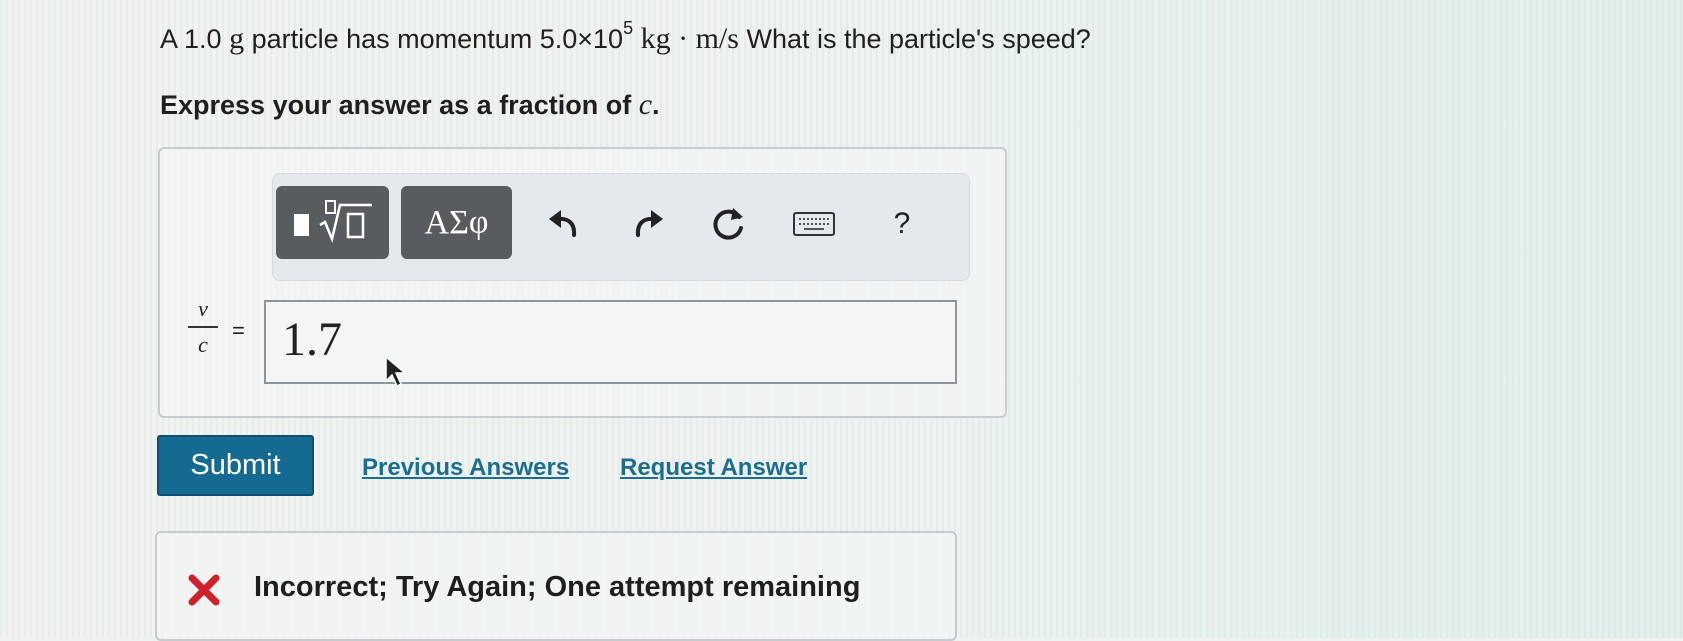 The image size is (1683, 641). Describe the element at coordinates (610, 342) in the screenshot. I see `answer-input: 1.7` at that location.